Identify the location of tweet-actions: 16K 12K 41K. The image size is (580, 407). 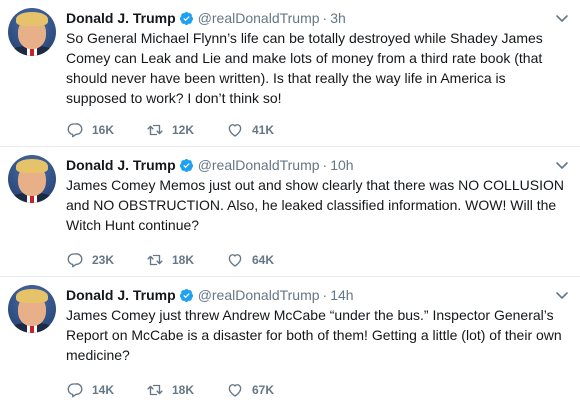
(186, 130).